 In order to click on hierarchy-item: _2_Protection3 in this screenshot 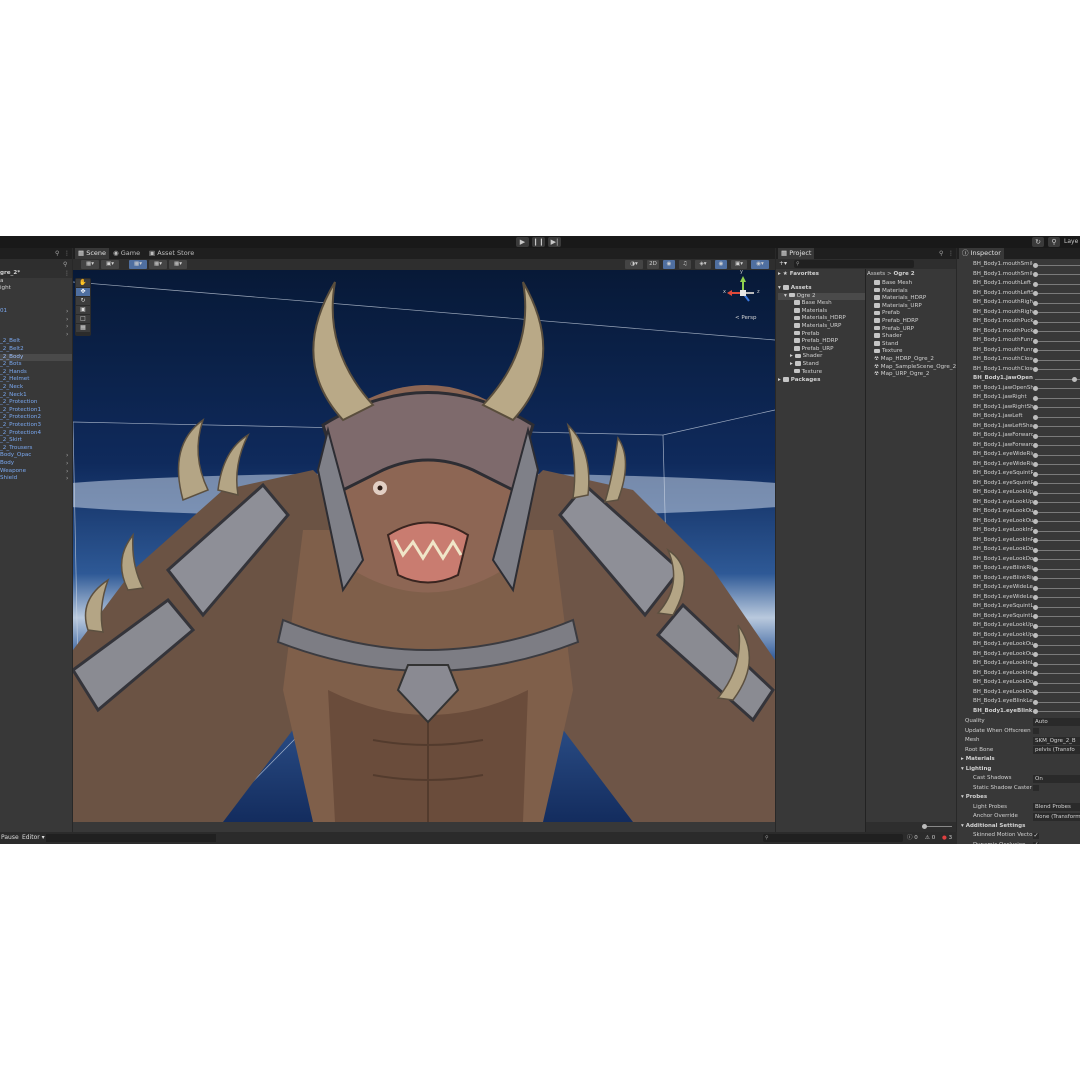, I will do `click(36, 426)`.